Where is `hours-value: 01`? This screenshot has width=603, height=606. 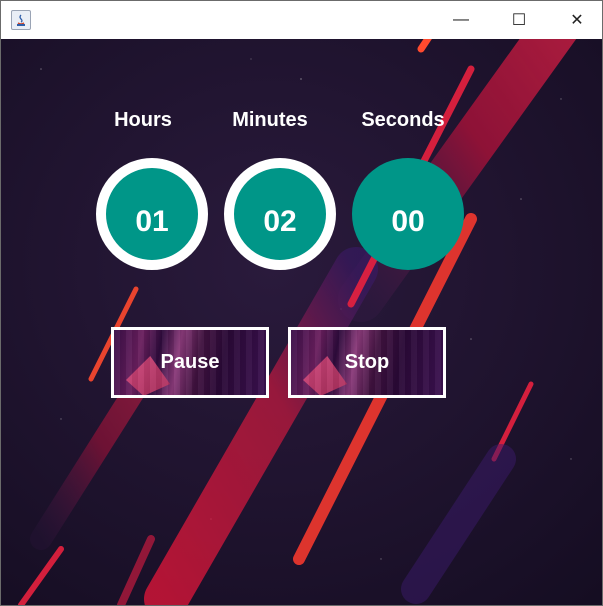
hours-value: 01 is located at coordinates (152, 221).